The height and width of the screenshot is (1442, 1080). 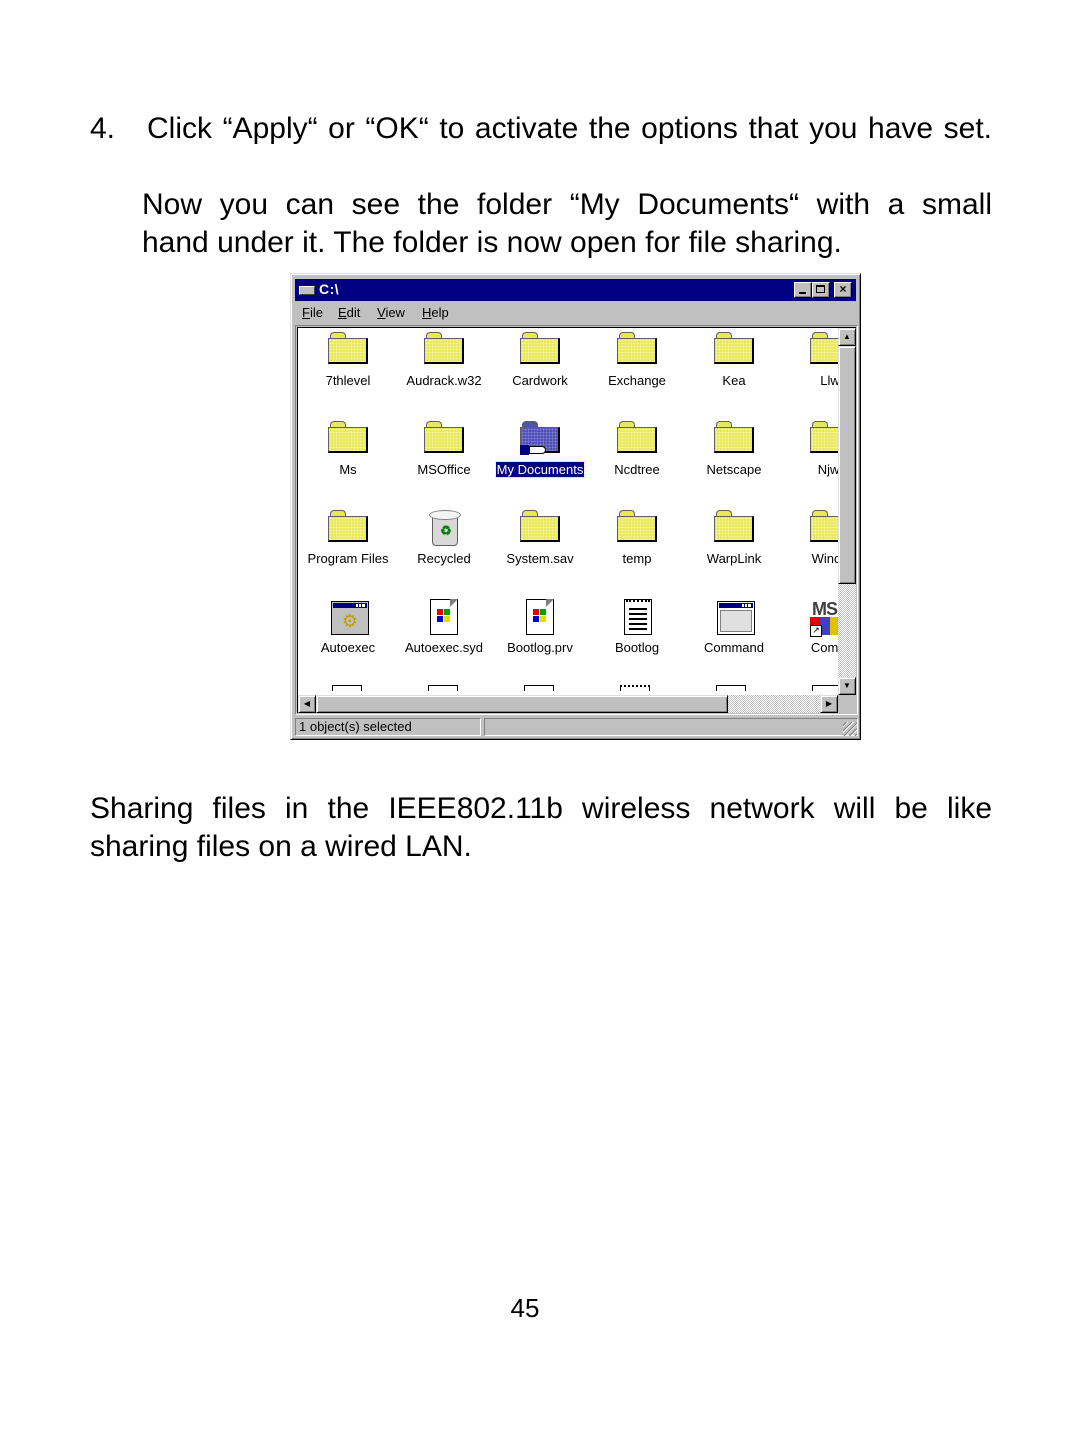 I want to click on file-label: temp, so click(x=637, y=558).